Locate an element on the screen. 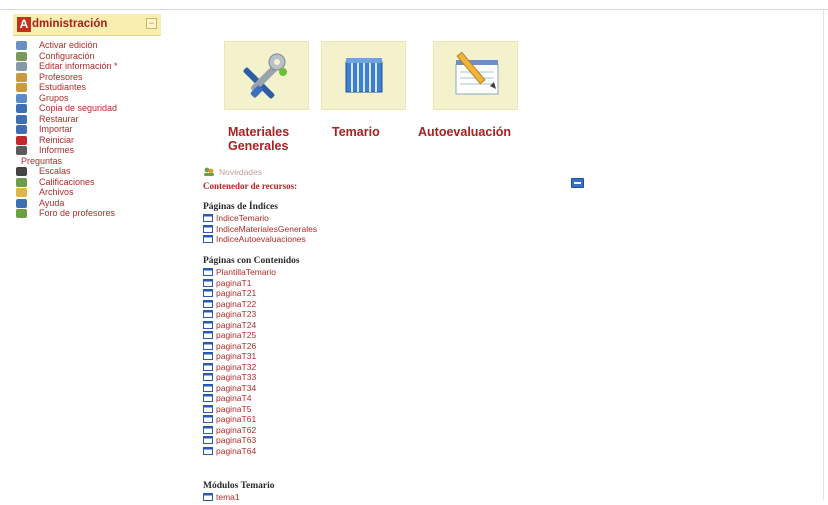  temario-tile is located at coordinates (363, 75).